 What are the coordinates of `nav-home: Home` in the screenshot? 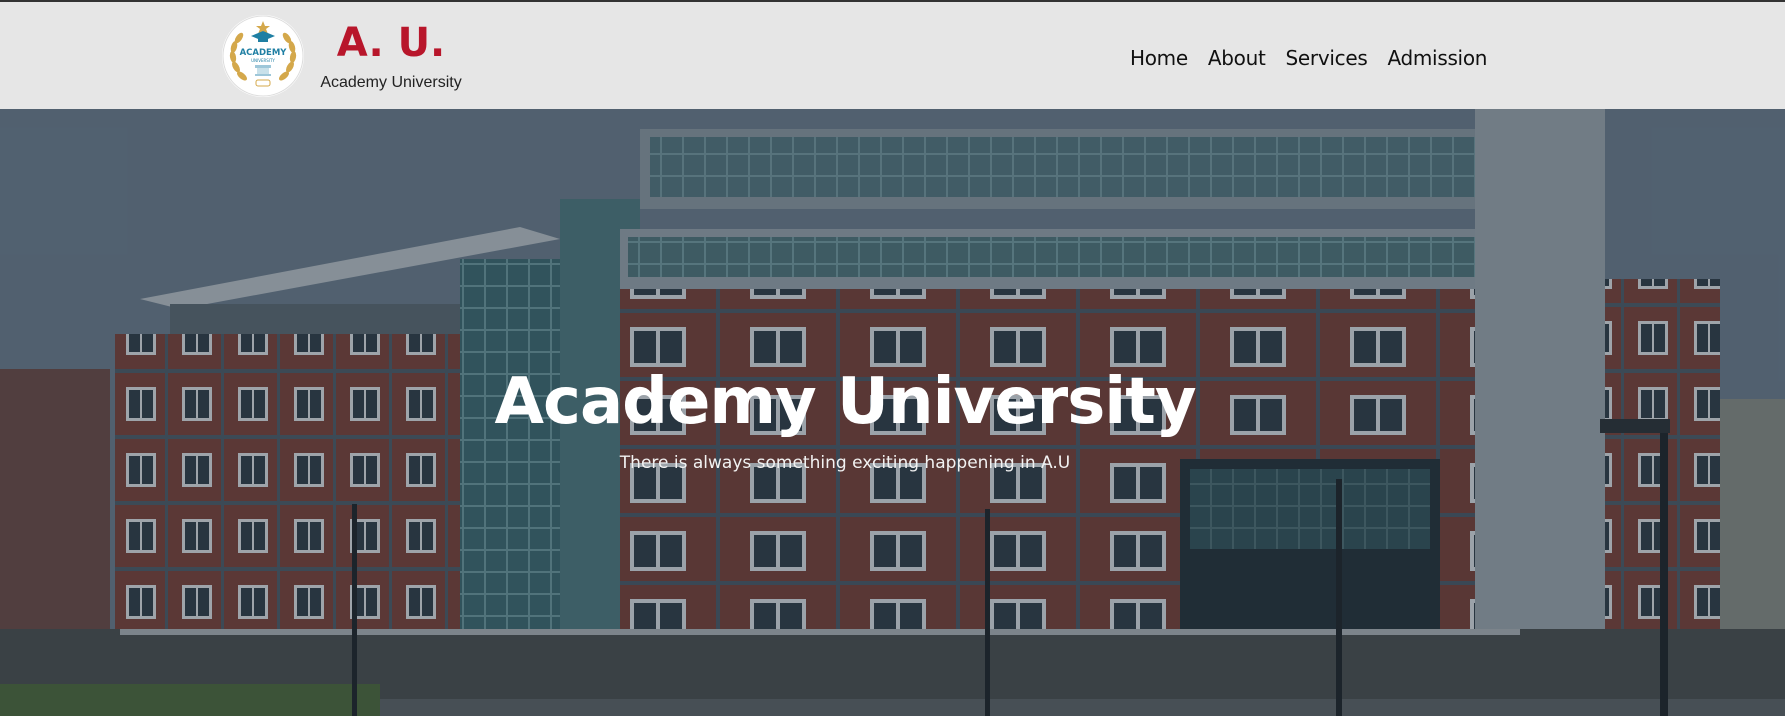 It's located at (1159, 58).